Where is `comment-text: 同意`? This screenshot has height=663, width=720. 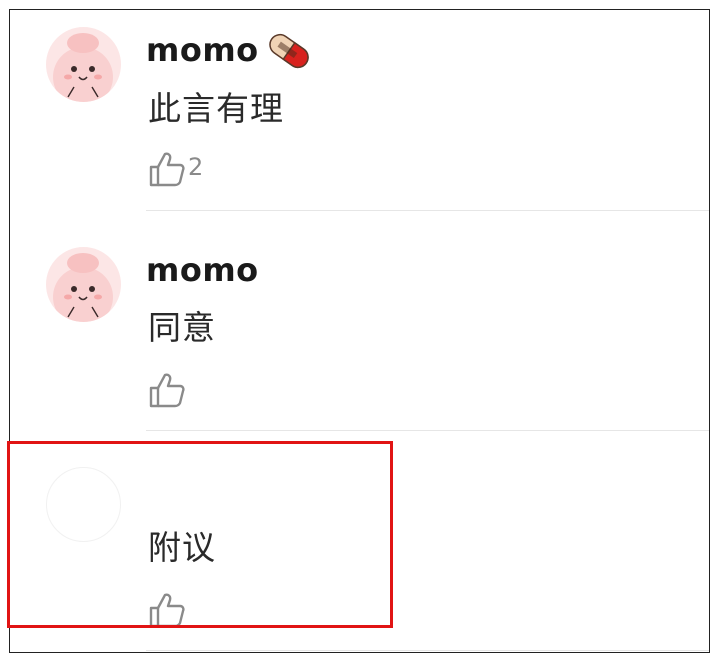
comment-text: 同意 is located at coordinates (182, 327).